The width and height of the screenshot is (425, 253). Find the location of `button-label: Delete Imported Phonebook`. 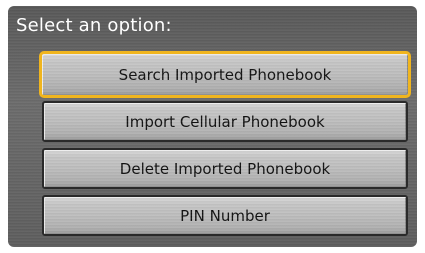

button-label: Delete Imported Phonebook is located at coordinates (225, 168).